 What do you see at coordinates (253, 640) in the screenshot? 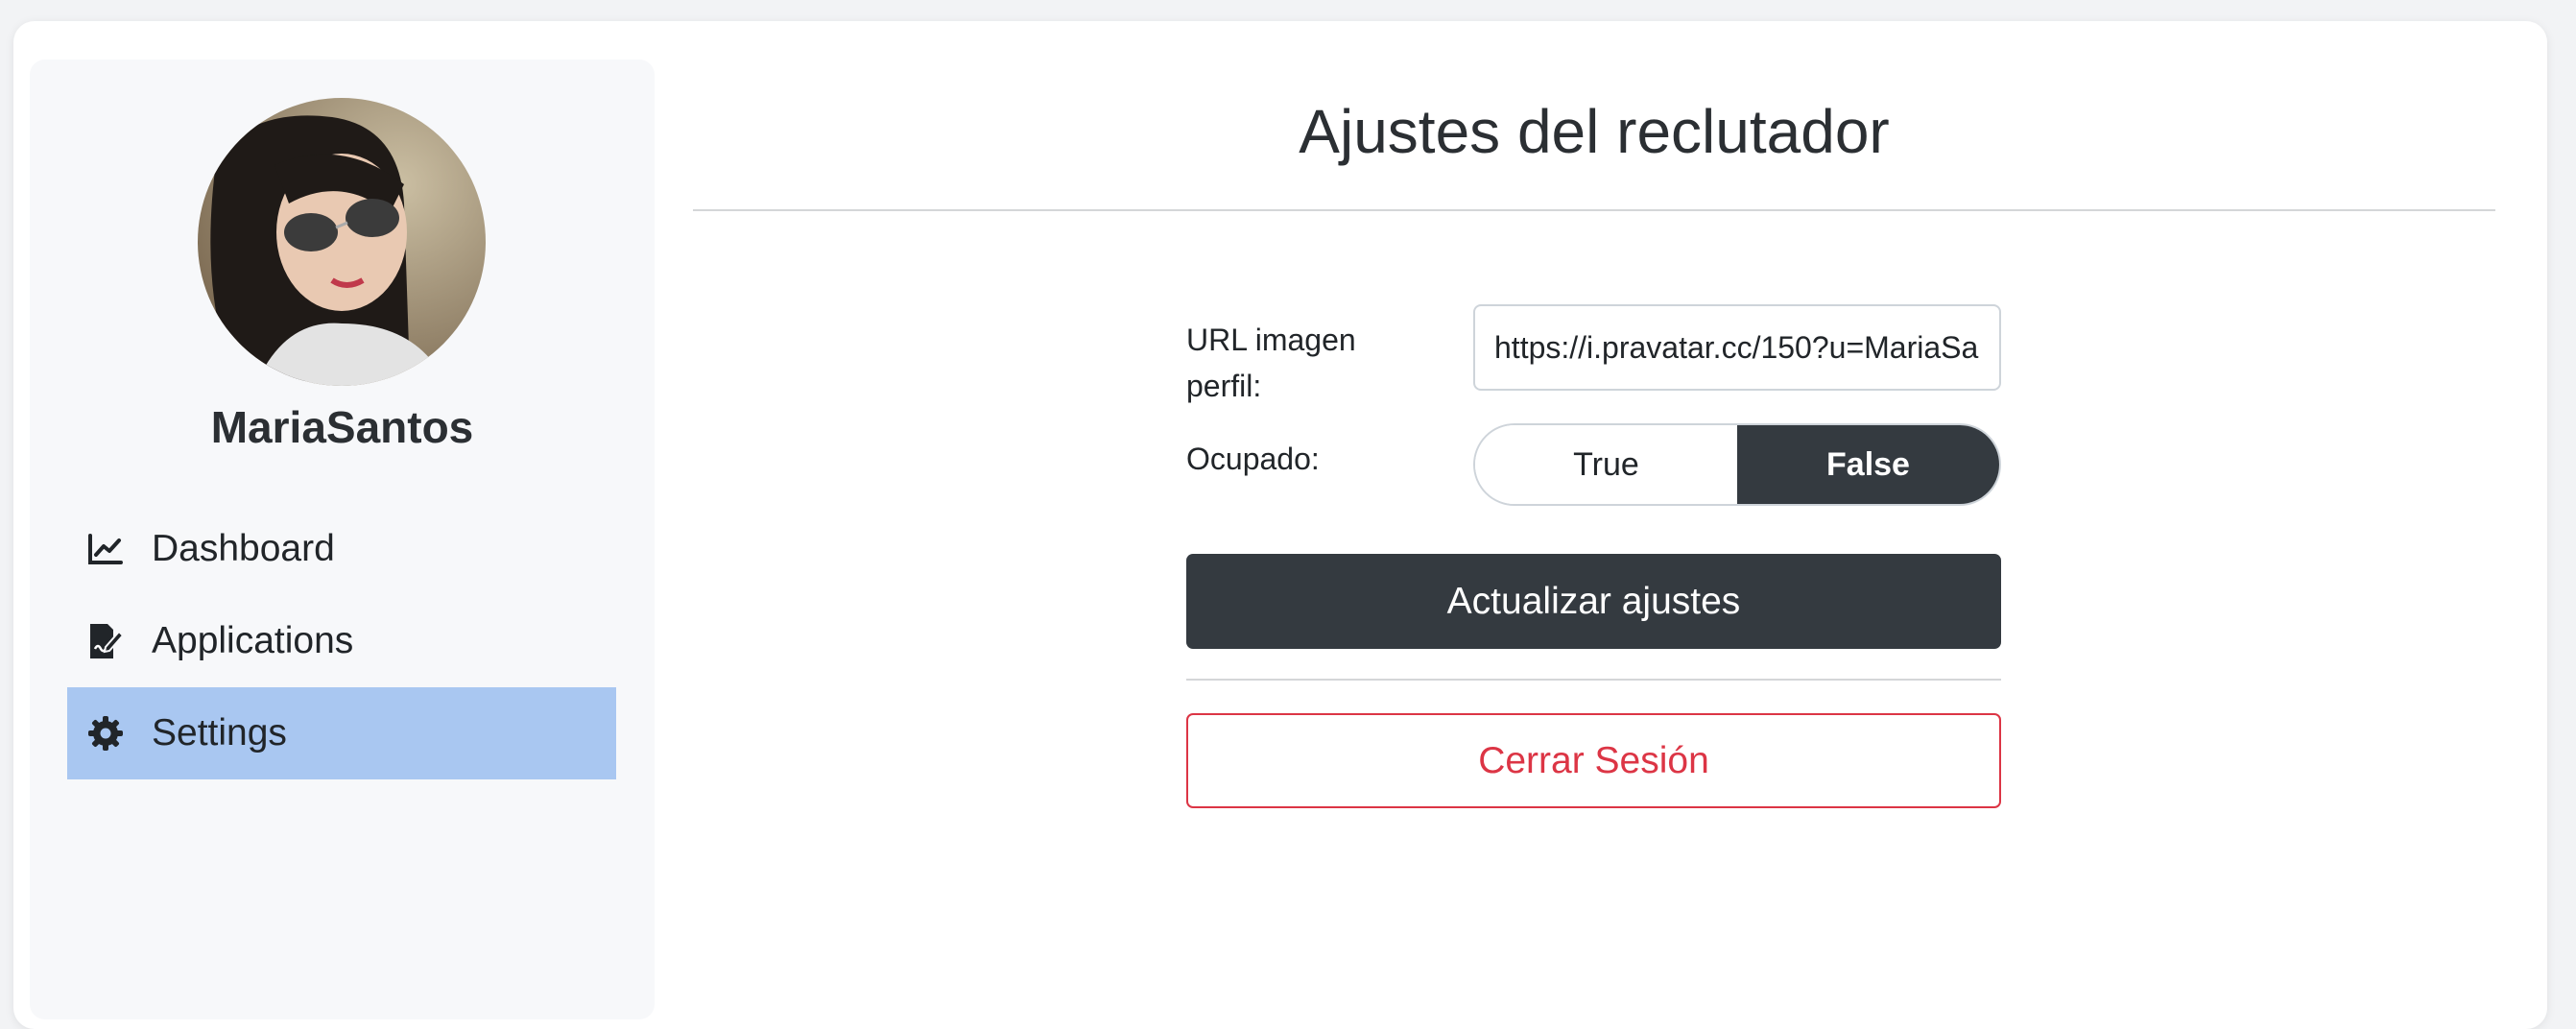
I see `sidebar-item-label: Applications` at bounding box center [253, 640].